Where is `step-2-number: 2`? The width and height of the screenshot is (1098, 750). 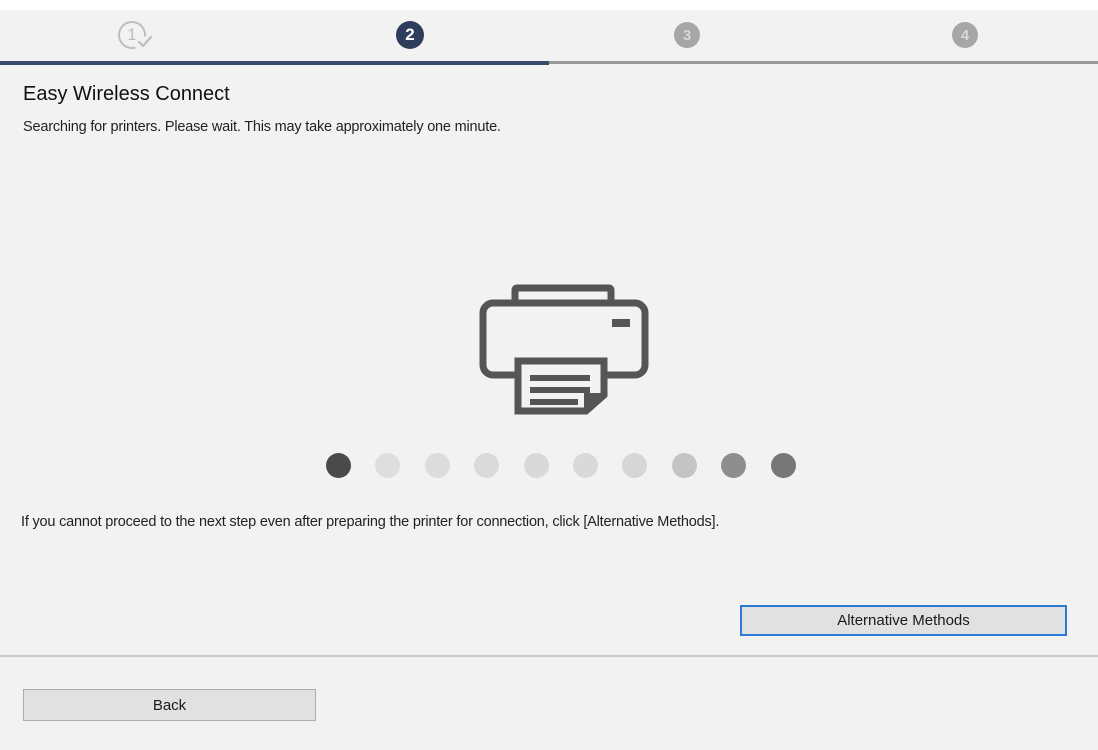 step-2-number: 2 is located at coordinates (410, 34).